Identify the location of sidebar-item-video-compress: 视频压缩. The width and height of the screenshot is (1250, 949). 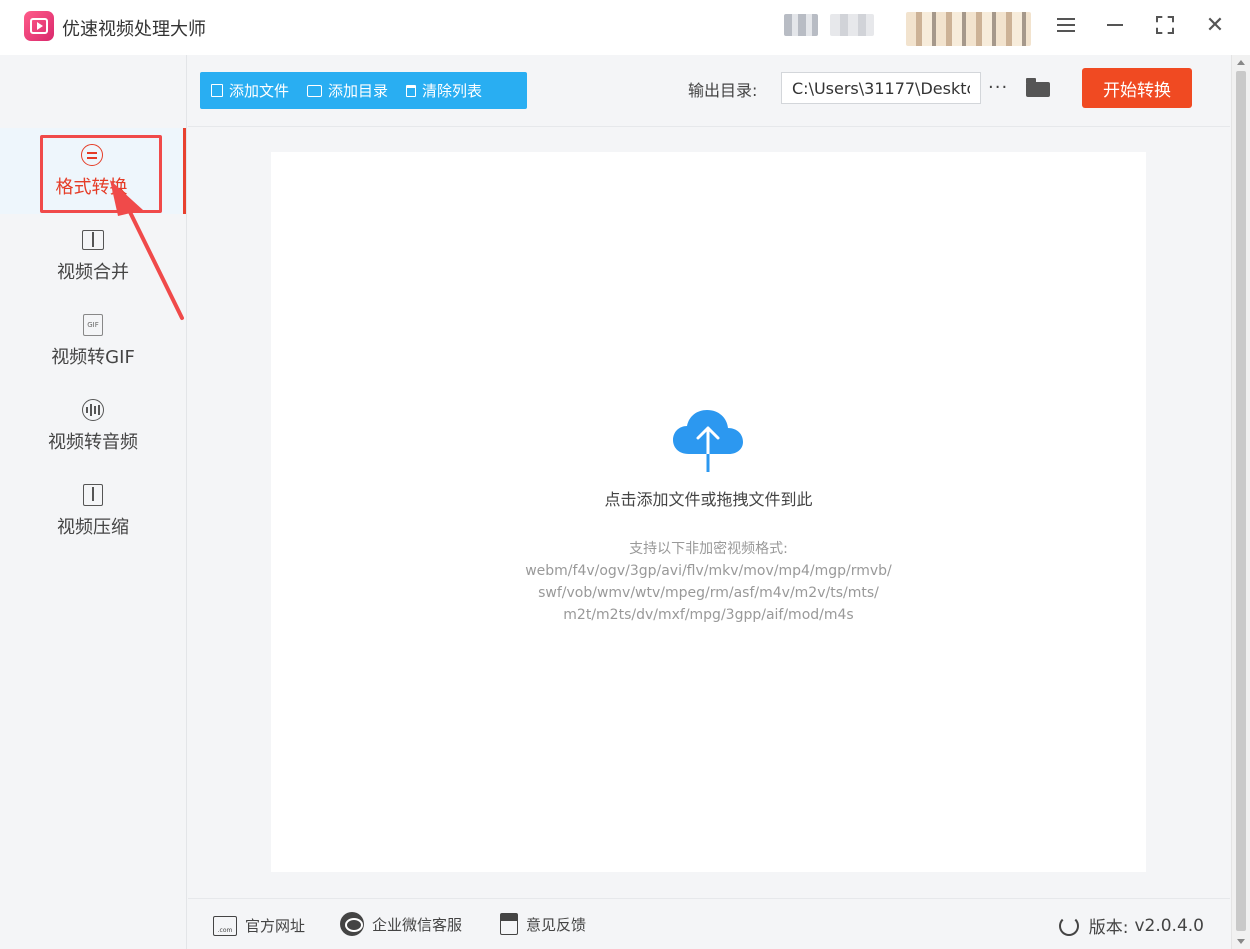
(93, 511).